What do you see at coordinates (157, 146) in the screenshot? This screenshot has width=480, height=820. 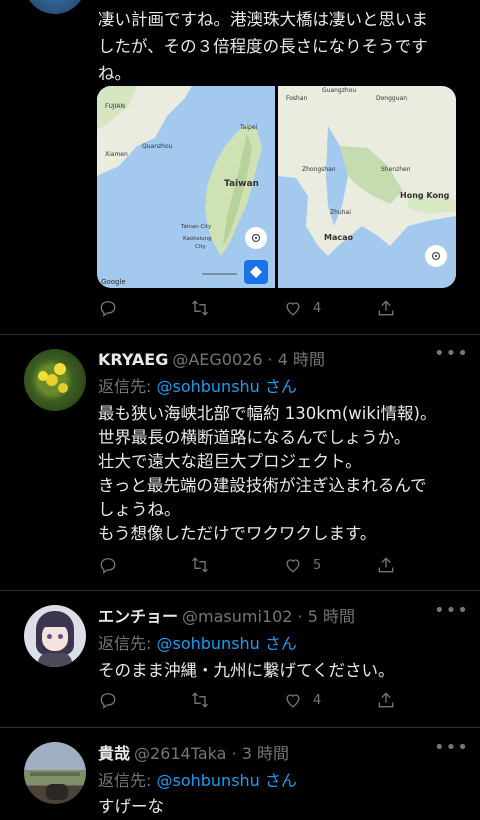 I see `svg-text: Quanzhou` at bounding box center [157, 146].